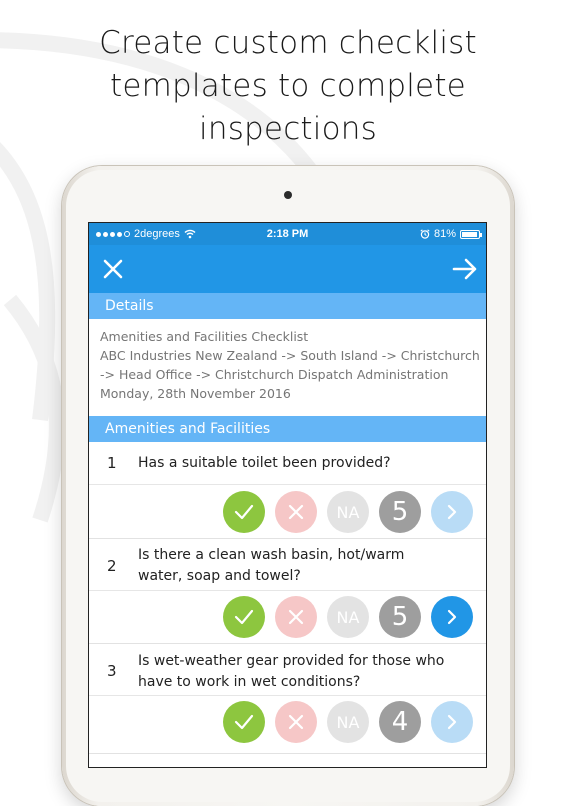  What do you see at coordinates (249, 682) in the screenshot?
I see `question-text-line-2: have to work in wet conditions?` at bounding box center [249, 682].